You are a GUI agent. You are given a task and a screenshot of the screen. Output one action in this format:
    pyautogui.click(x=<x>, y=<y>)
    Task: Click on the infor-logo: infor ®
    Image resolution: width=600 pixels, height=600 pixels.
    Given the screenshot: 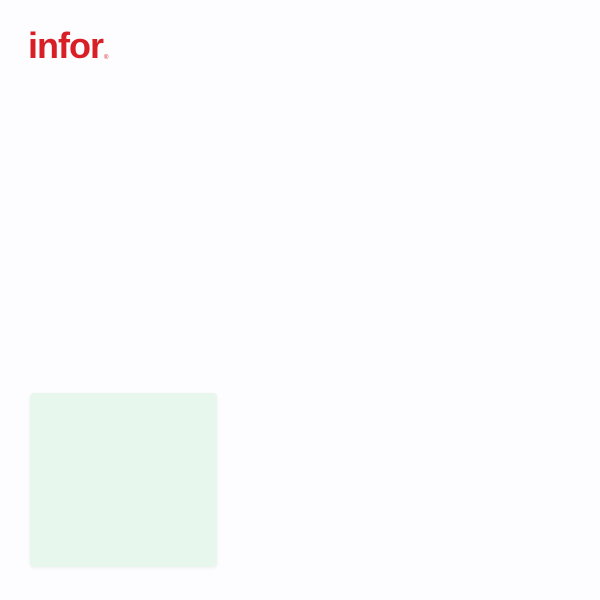 What is the action you would take?
    pyautogui.click(x=68, y=46)
    